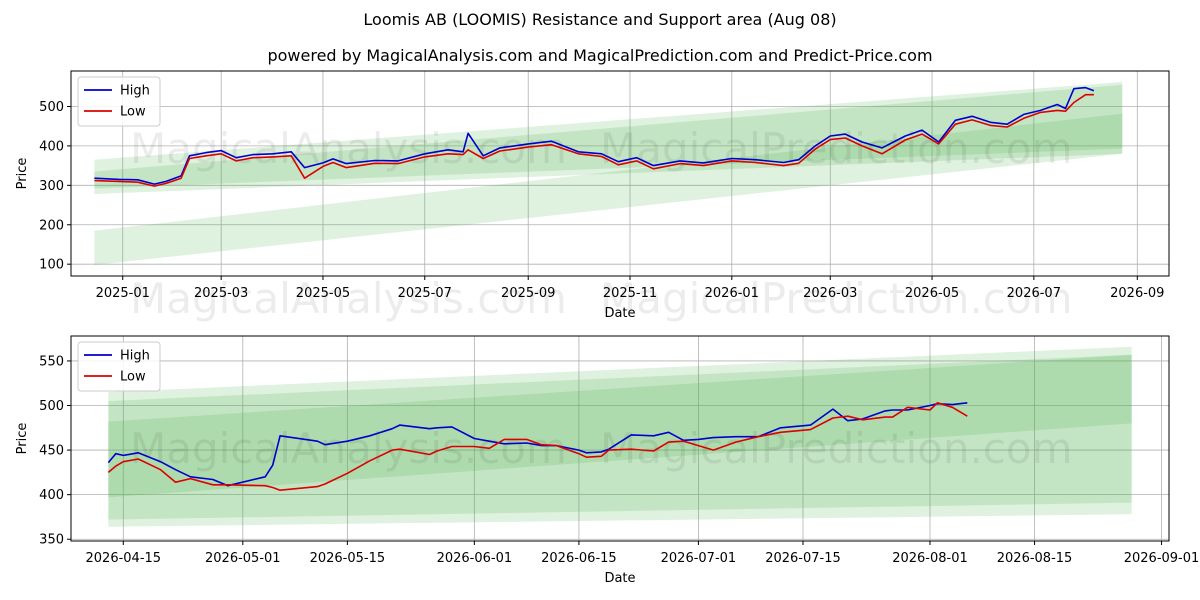 This screenshot has height=600, width=1200. I want to click on x-tick-label: 2026-04-15, so click(124, 558).